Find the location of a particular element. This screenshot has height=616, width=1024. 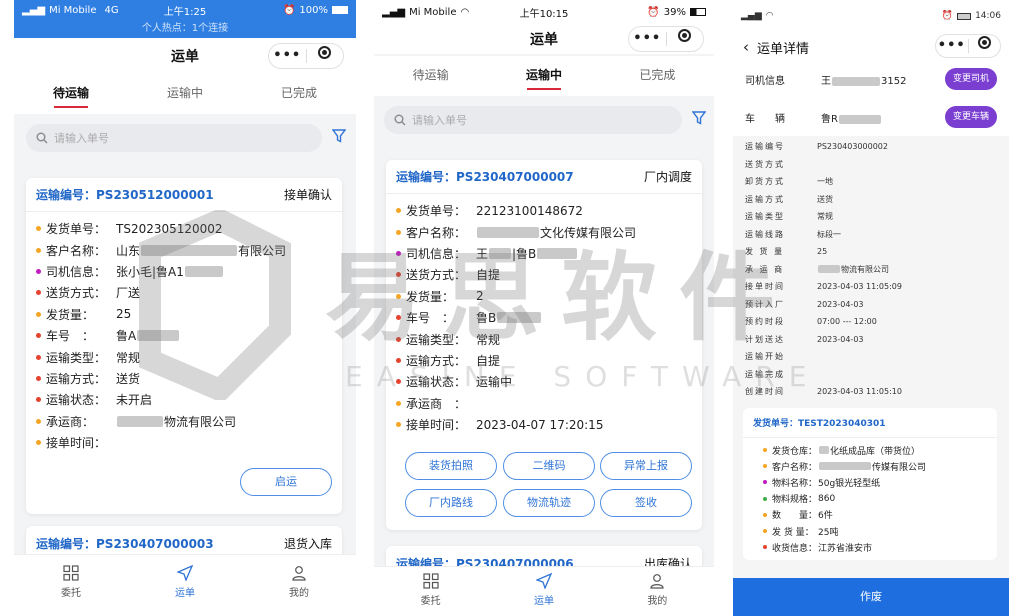

delivery-row: 数 量： 6件 is located at coordinates (870, 515).